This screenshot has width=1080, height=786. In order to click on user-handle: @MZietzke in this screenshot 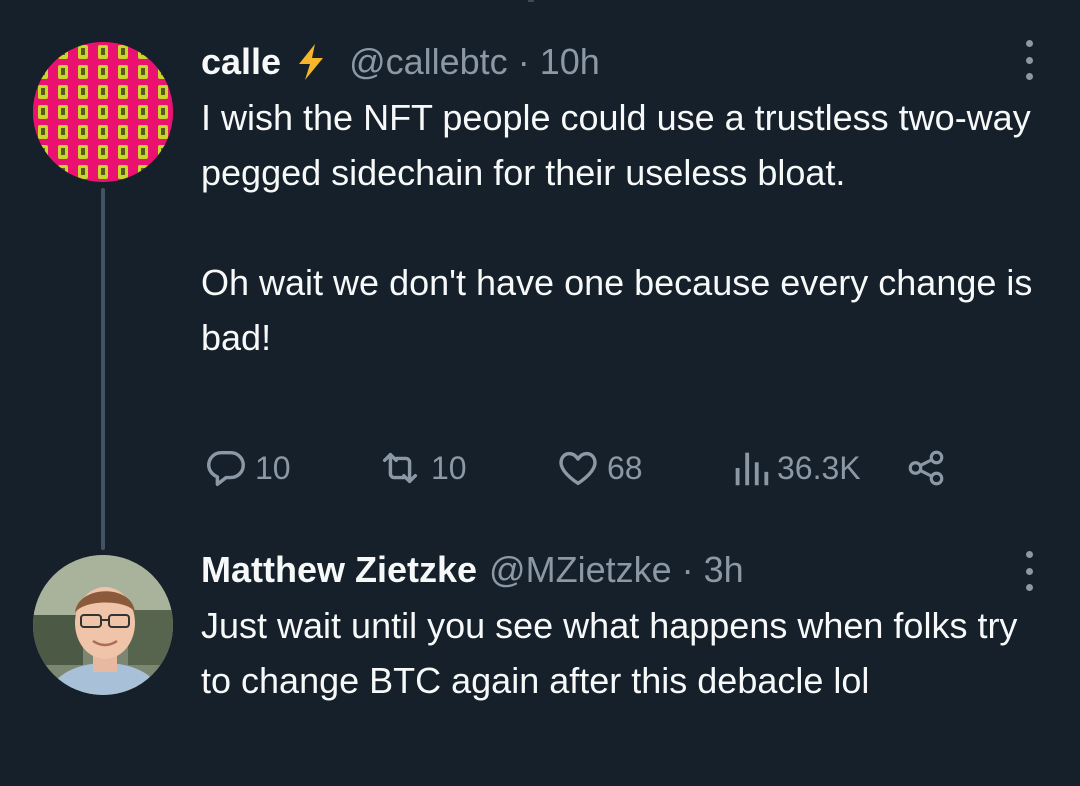, I will do `click(580, 570)`.